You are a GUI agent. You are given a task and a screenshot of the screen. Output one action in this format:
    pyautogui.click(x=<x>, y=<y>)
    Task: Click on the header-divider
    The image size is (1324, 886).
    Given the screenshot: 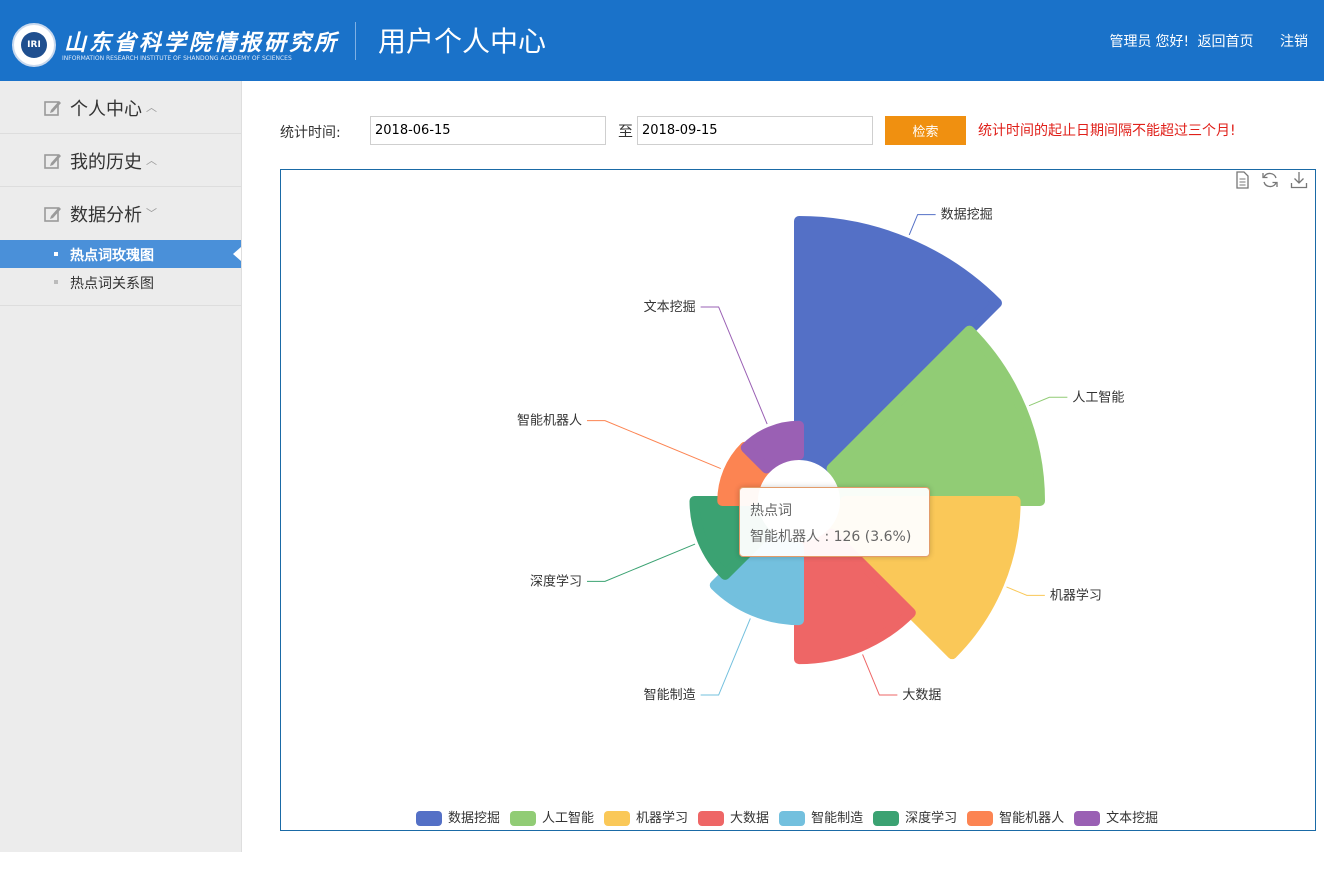 What is the action you would take?
    pyautogui.click(x=355, y=41)
    